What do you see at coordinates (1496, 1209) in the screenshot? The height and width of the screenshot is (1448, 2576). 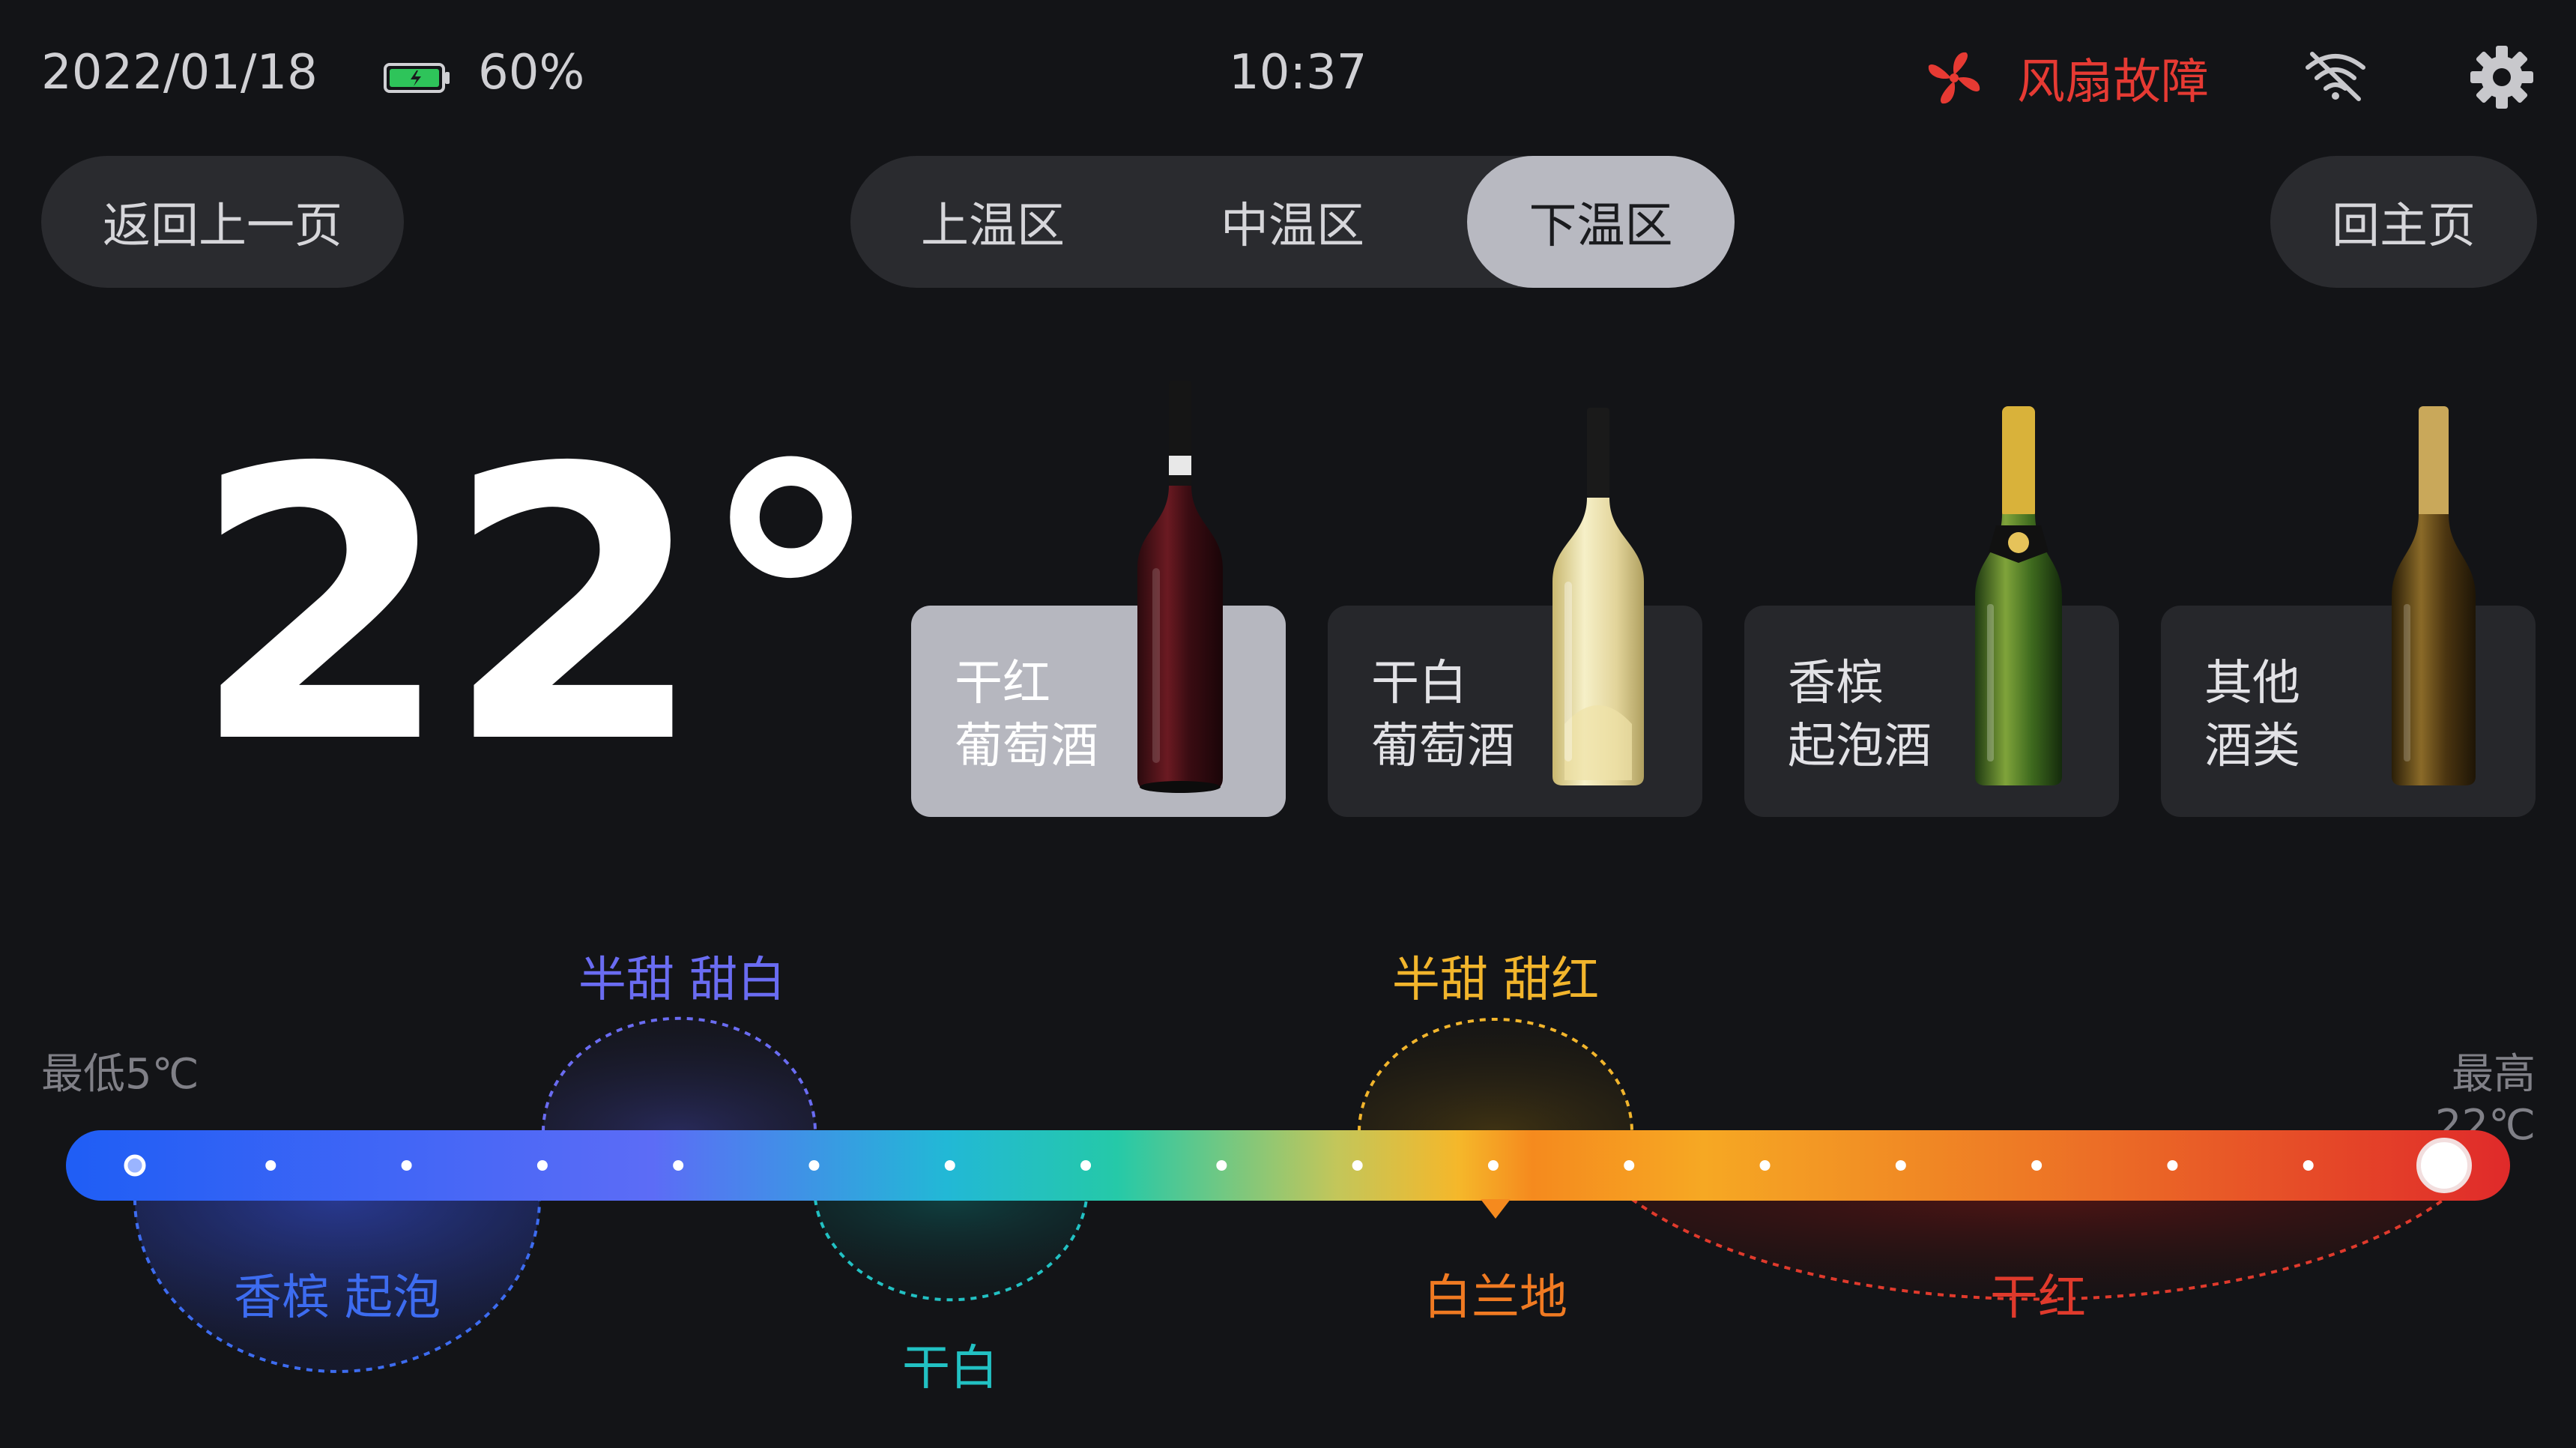 I see `brandy-pointer` at bounding box center [1496, 1209].